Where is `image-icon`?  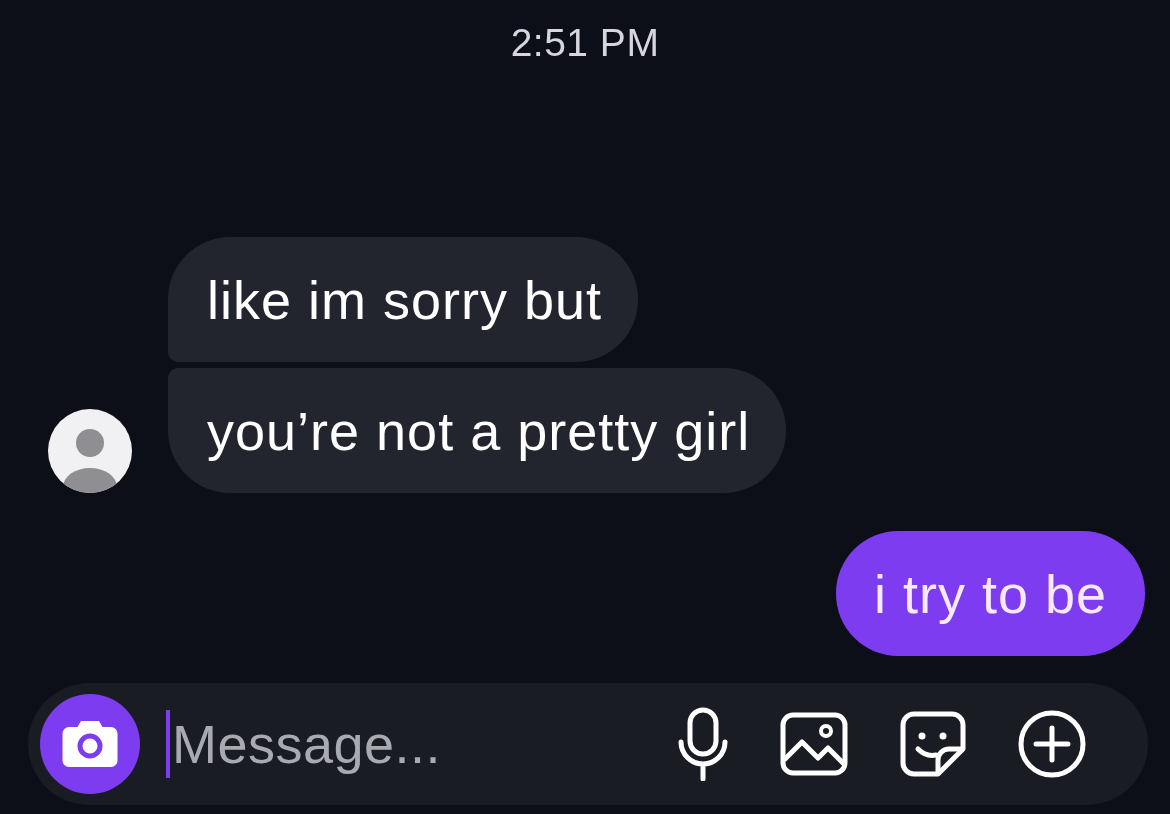 image-icon is located at coordinates (814, 744).